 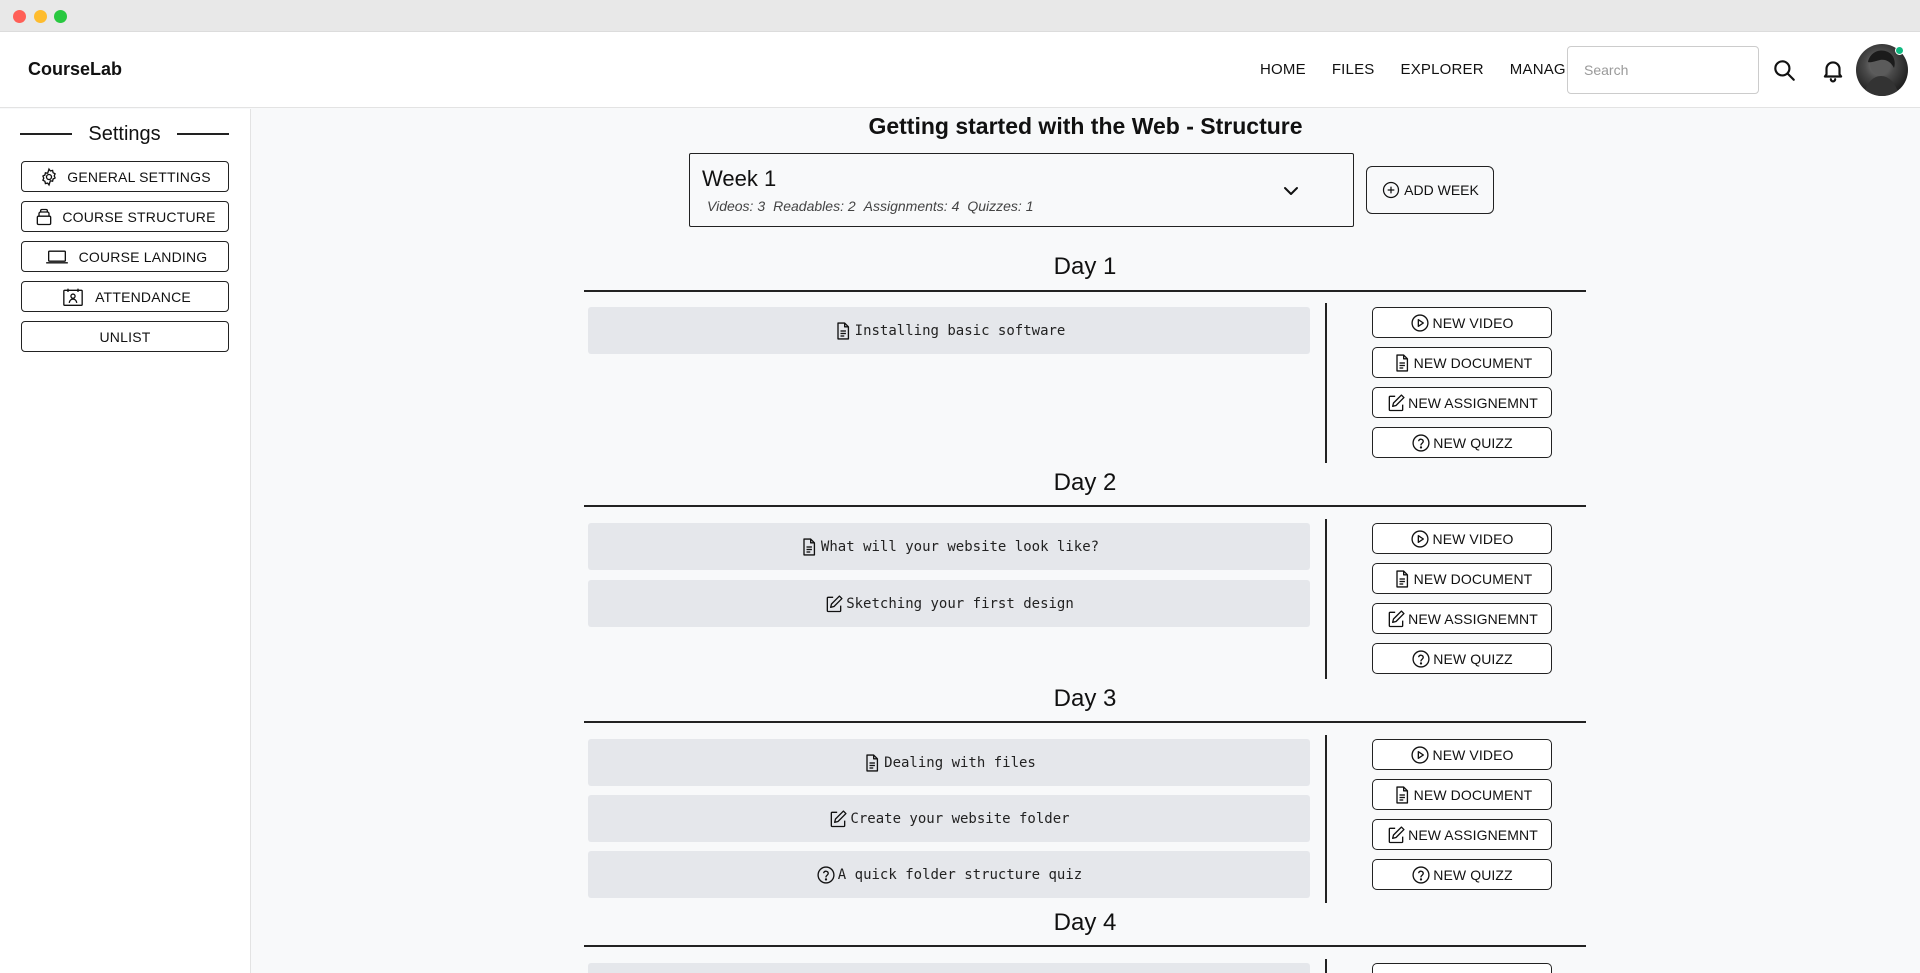 I want to click on unlist-button: UNLIST, so click(x=125, y=336).